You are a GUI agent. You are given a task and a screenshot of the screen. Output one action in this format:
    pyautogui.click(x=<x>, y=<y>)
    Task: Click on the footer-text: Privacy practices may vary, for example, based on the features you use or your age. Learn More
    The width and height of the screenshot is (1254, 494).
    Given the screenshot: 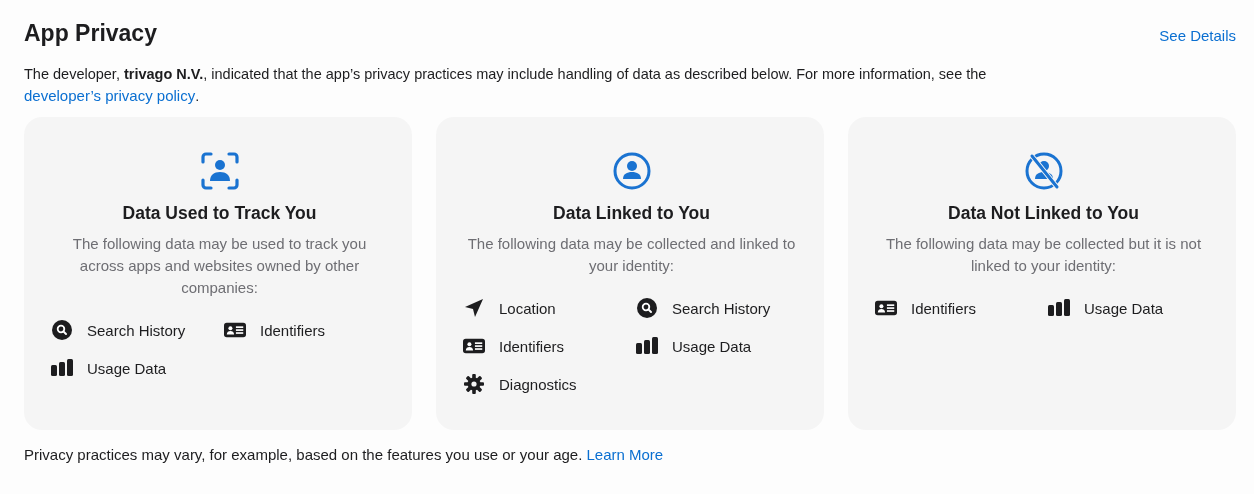 What is the action you would take?
    pyautogui.click(x=344, y=454)
    